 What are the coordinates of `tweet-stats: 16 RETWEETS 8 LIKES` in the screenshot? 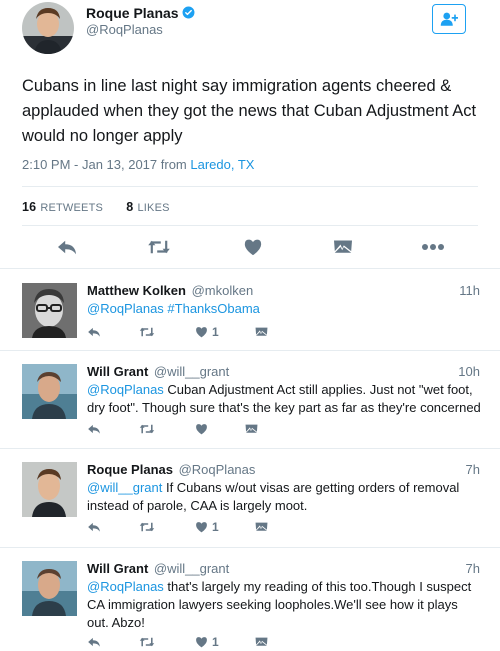 It's located at (106, 207).